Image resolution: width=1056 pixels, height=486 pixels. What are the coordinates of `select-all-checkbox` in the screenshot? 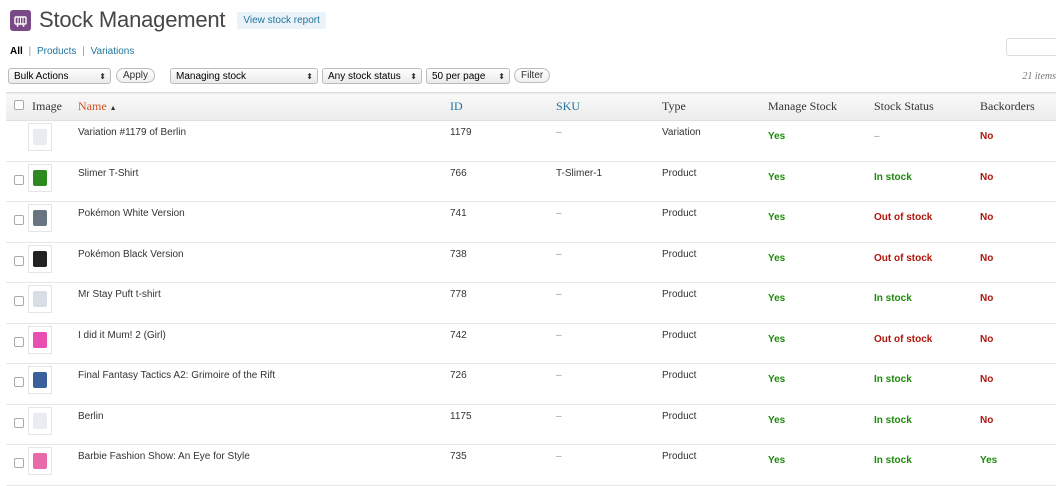 It's located at (19, 105).